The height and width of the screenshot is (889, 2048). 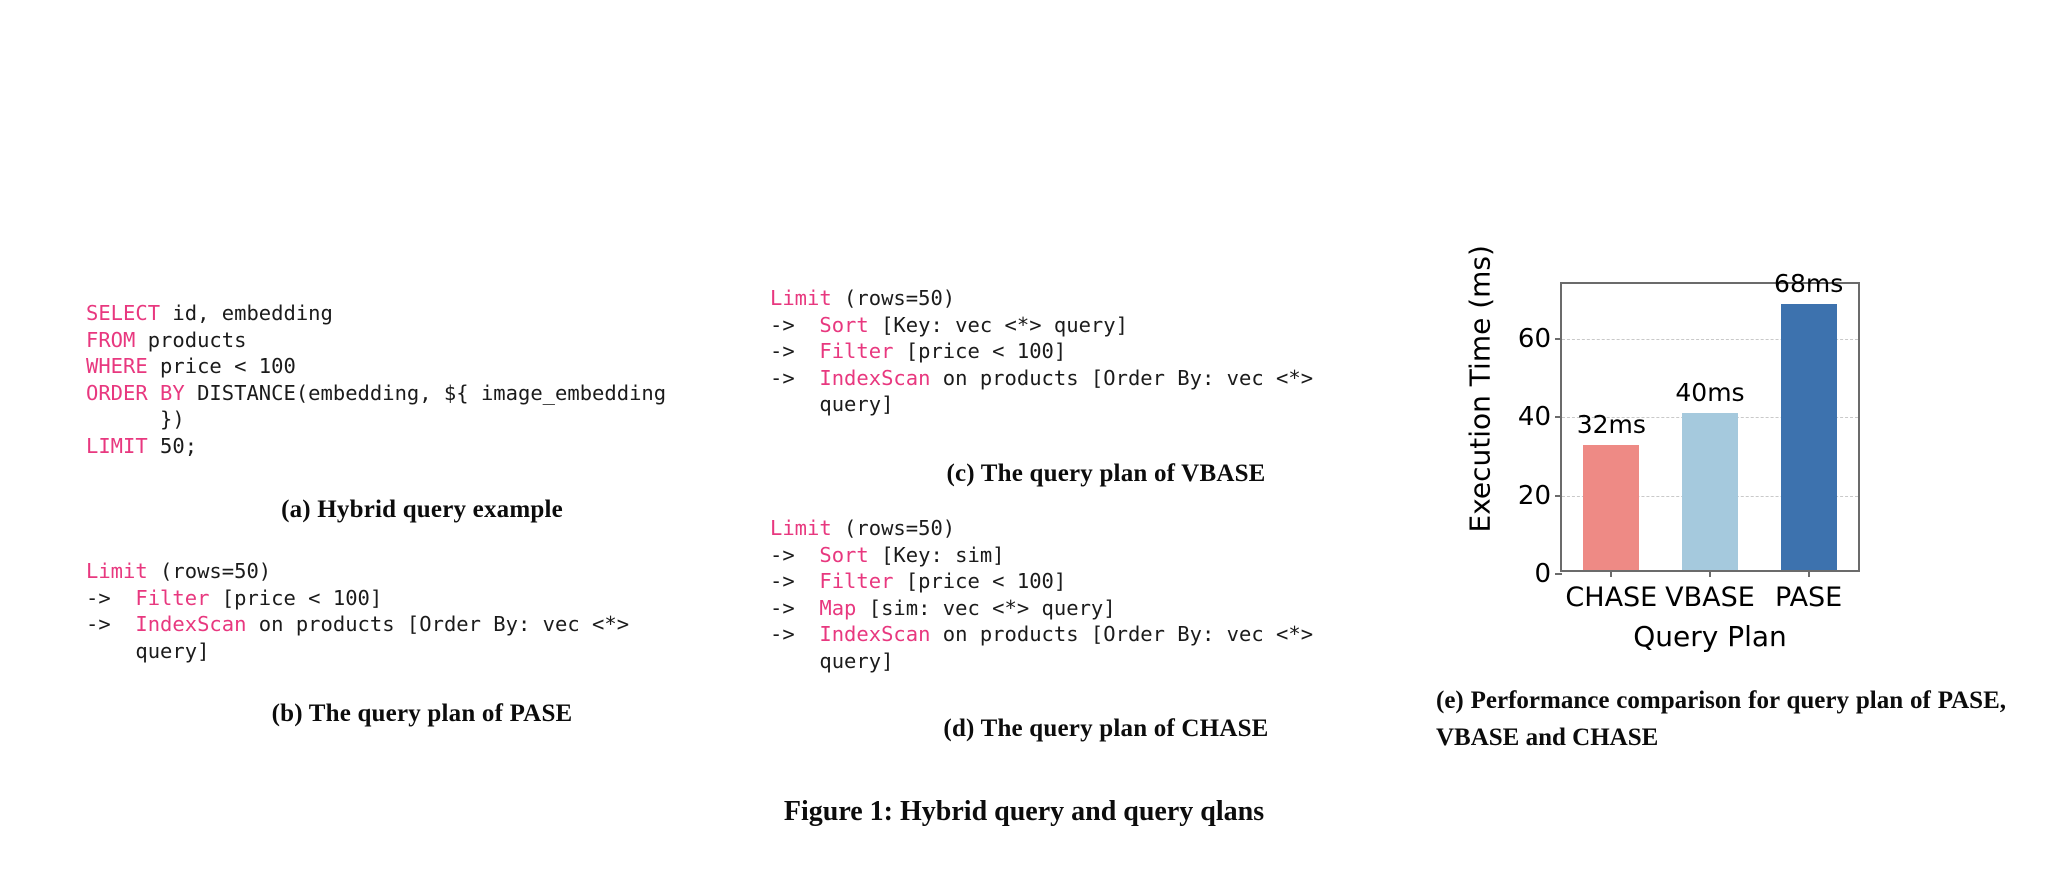 What do you see at coordinates (1710, 495) in the screenshot?
I see `chart-bar: 40ms VBASE` at bounding box center [1710, 495].